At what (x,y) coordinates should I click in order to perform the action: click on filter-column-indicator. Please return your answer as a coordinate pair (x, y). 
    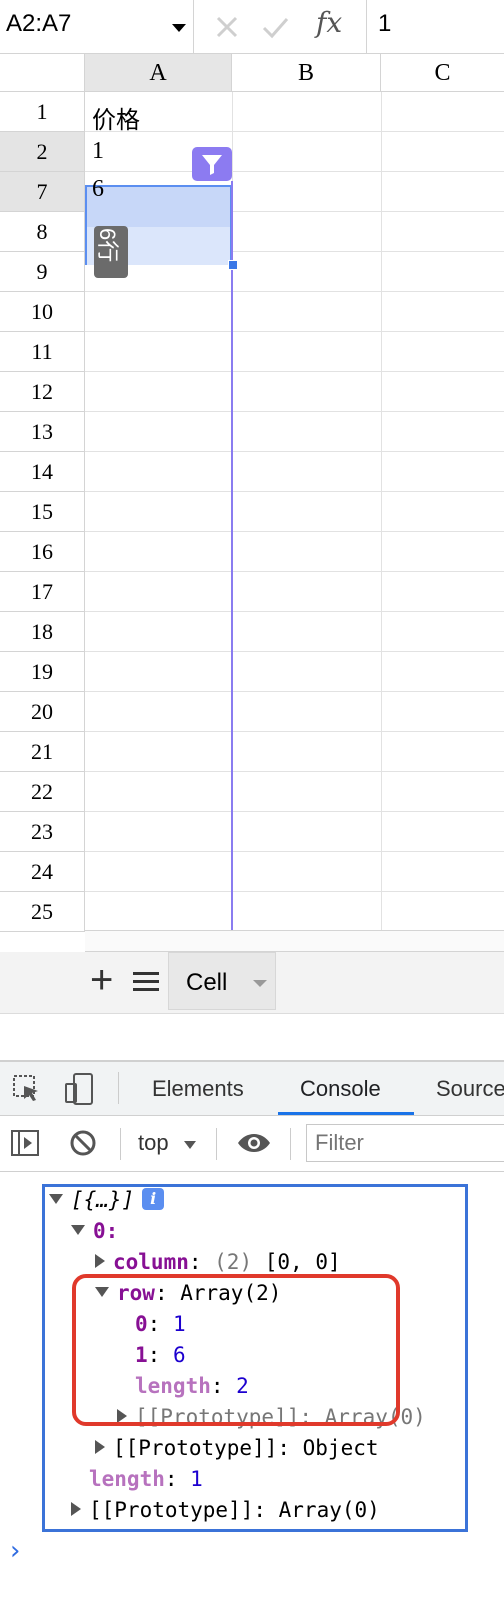
    Looking at the image, I should click on (232, 582).